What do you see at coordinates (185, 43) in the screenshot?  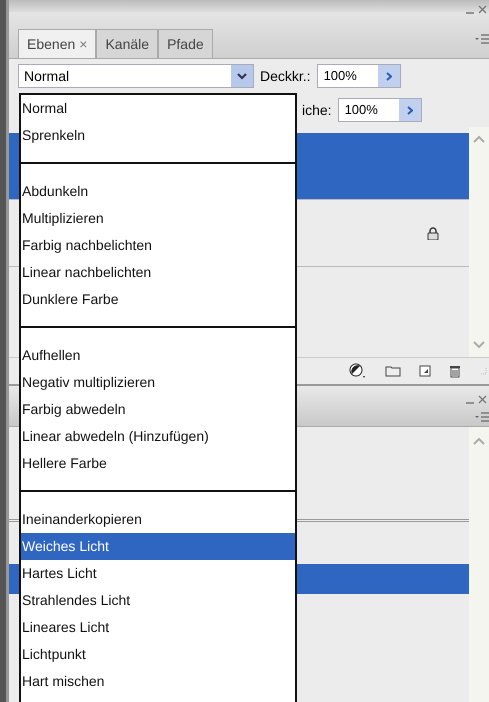 I see `panel-tab: Pfade` at bounding box center [185, 43].